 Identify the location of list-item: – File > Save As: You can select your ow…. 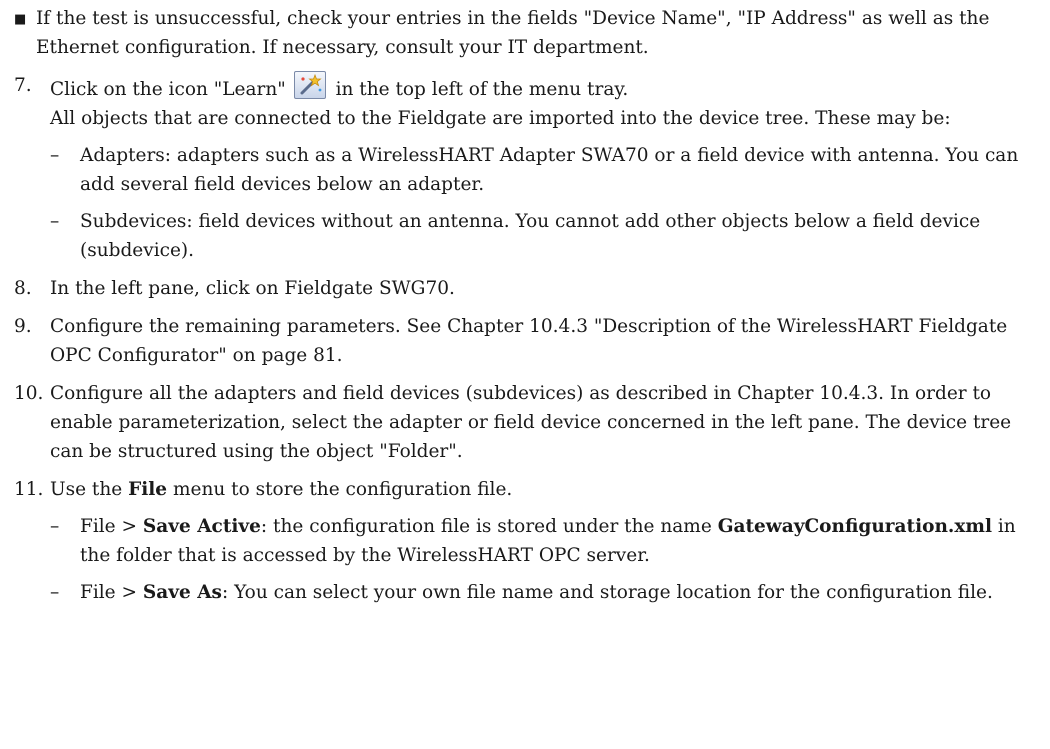
(521, 592).